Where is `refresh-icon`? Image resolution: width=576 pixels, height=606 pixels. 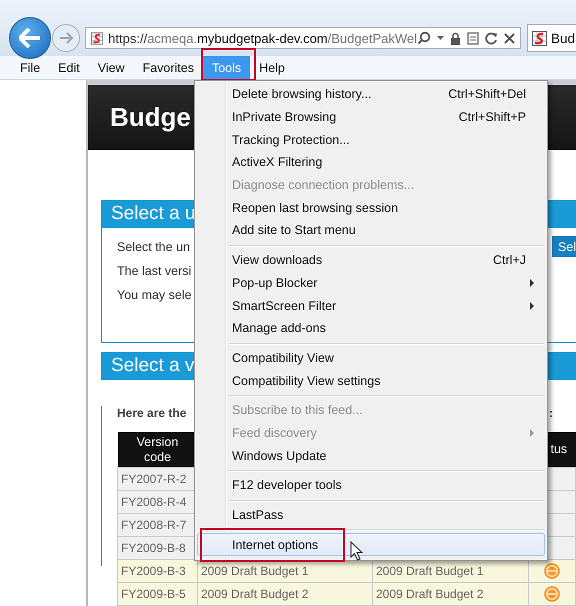 refresh-icon is located at coordinates (491, 38).